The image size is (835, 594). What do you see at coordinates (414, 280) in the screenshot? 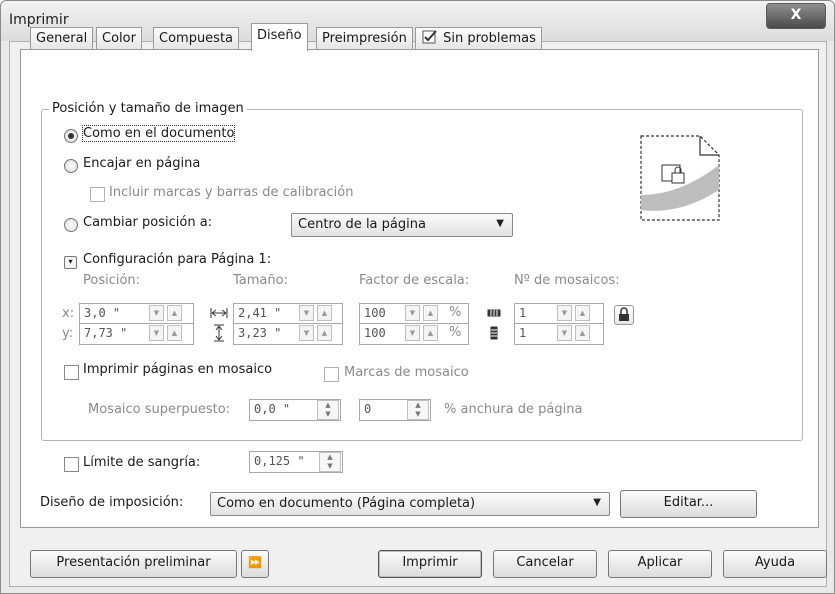
I see `scale-header: Factor de escala:` at bounding box center [414, 280].